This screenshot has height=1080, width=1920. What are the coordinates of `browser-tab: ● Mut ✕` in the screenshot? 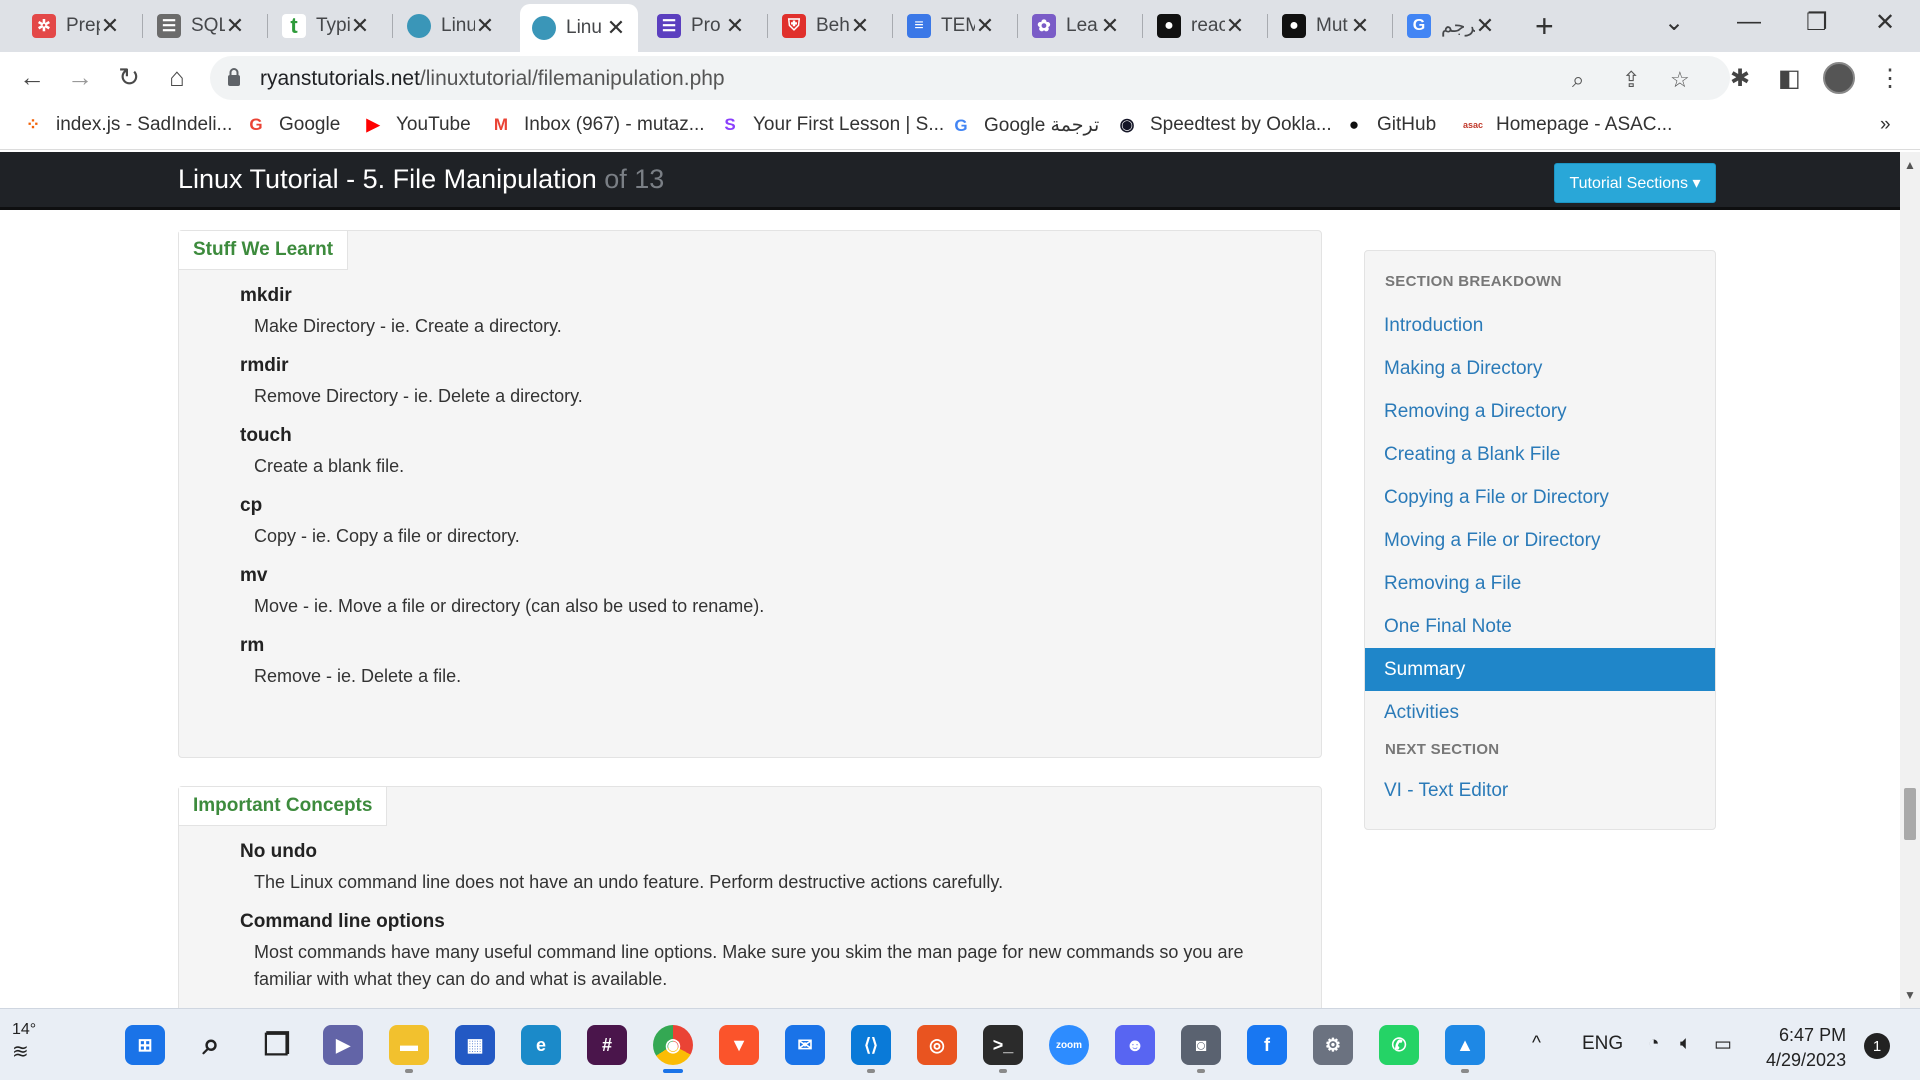 It's located at (1326, 26).